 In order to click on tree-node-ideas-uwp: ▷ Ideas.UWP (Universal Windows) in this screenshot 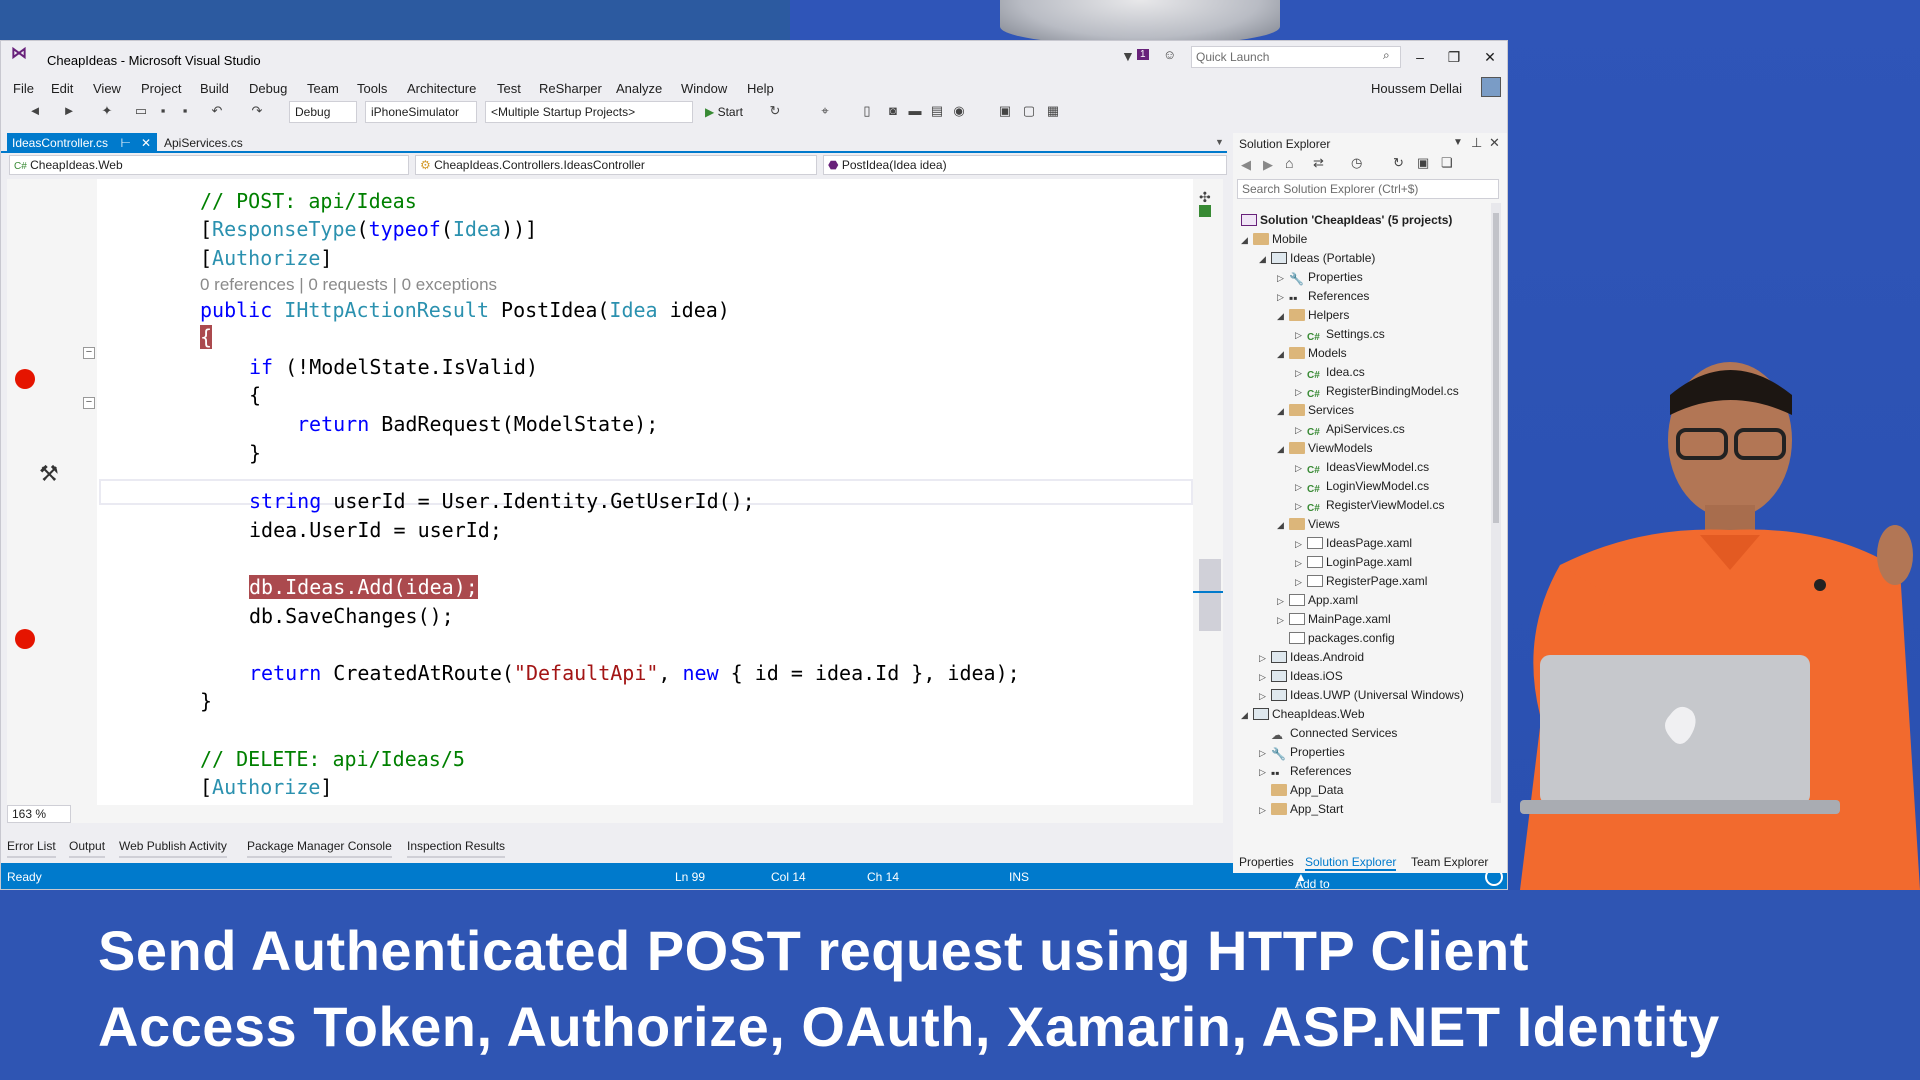, I will do `click(1361, 697)`.